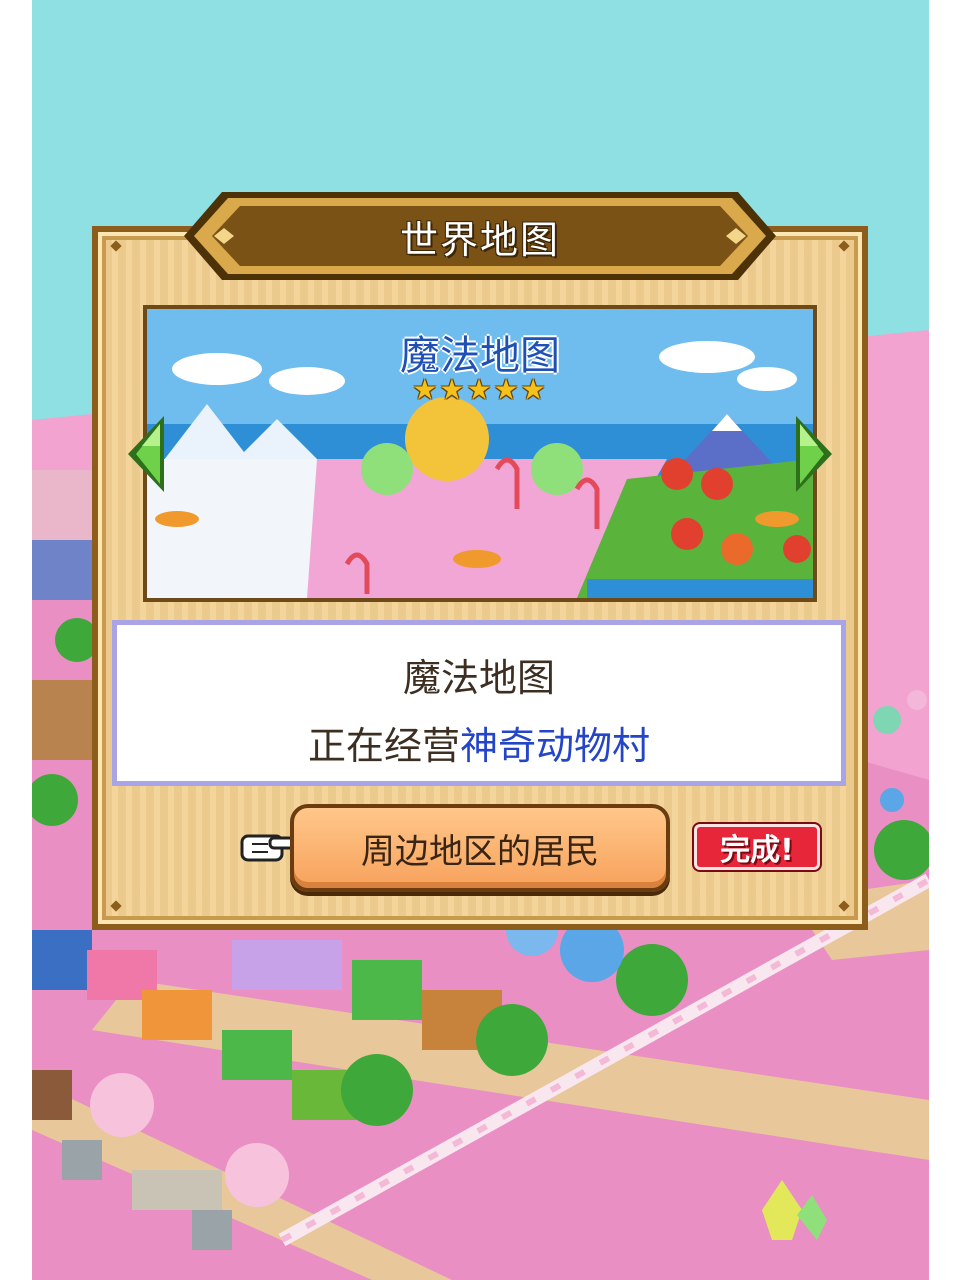 The width and height of the screenshot is (961, 1280). I want to click on left-arrow-icon, so click(147, 454).